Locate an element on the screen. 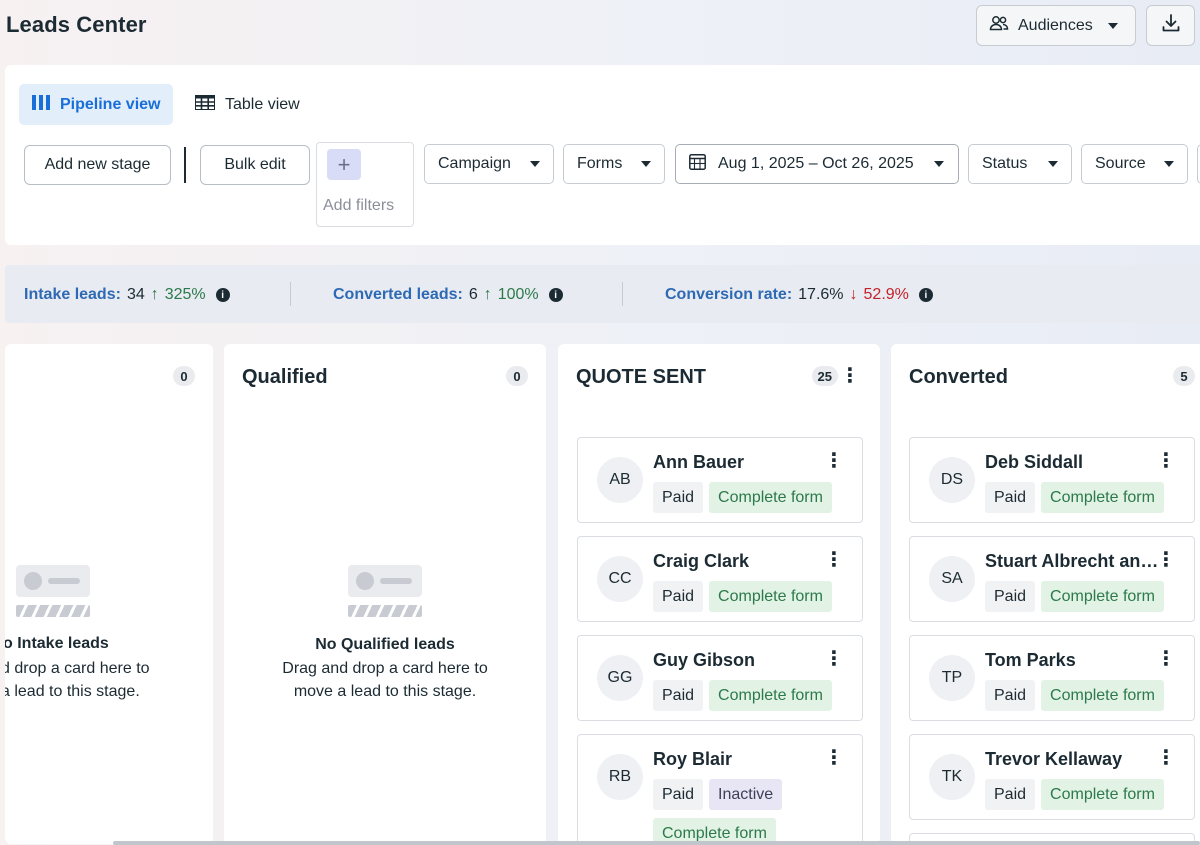 This screenshot has height=845, width=1200. add-filter-button: + is located at coordinates (344, 164).